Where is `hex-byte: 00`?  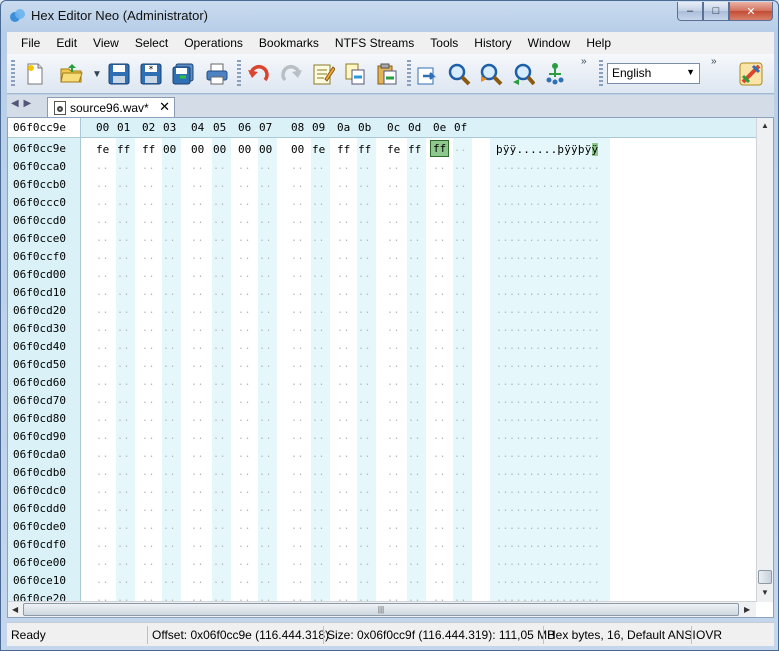
hex-byte: 00 is located at coordinates (244, 149).